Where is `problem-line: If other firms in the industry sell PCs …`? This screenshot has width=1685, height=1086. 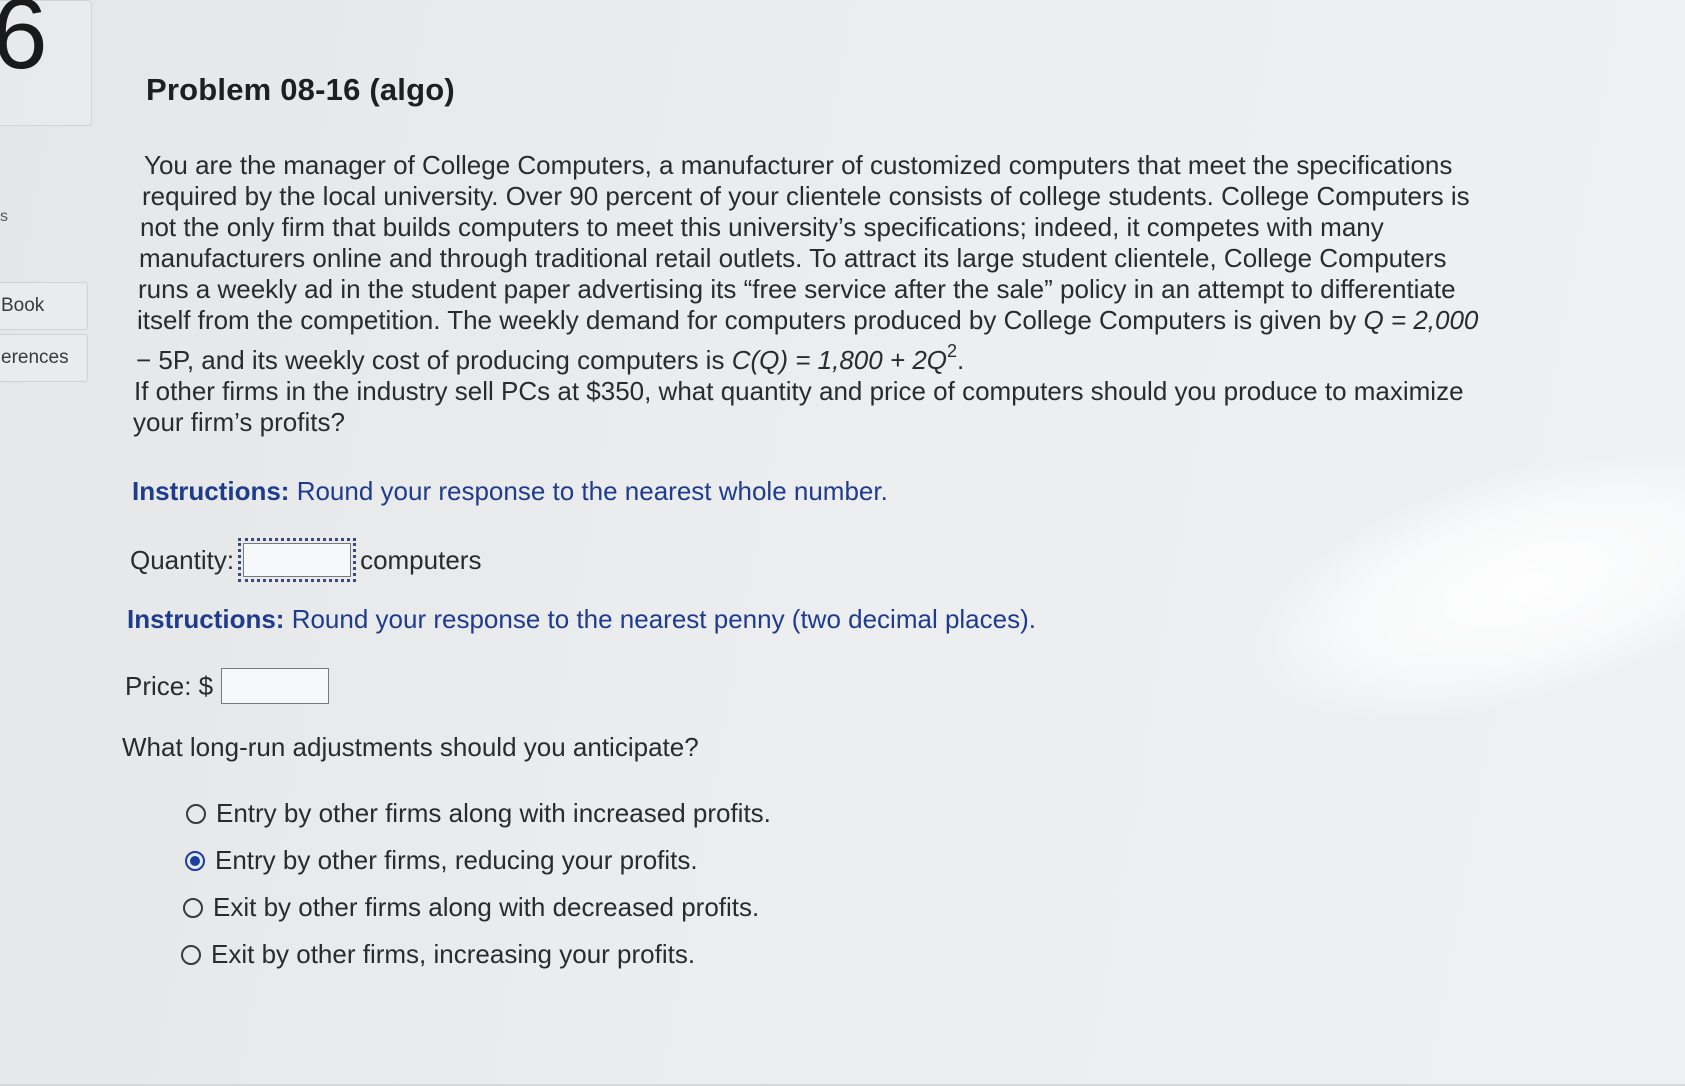
problem-line: If other firms in the industry sell PCs … is located at coordinates (799, 391).